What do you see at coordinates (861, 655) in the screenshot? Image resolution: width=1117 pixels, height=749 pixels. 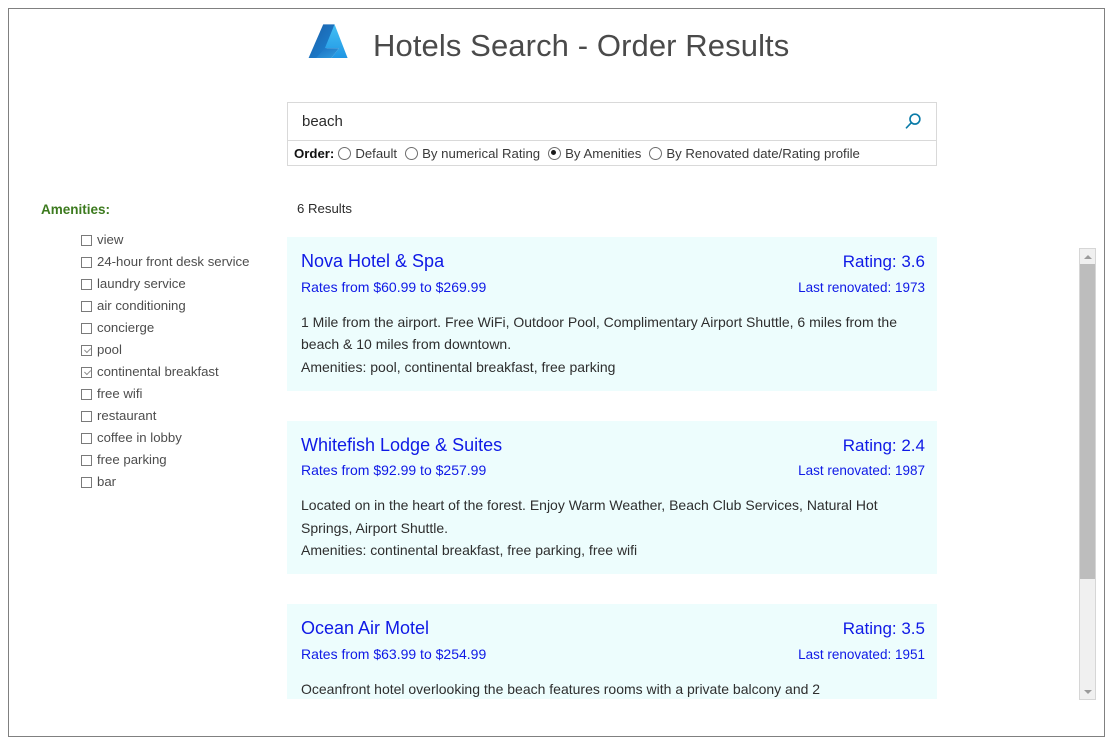 I see `hotel-last-renovated: Last renovated: 1951` at bounding box center [861, 655].